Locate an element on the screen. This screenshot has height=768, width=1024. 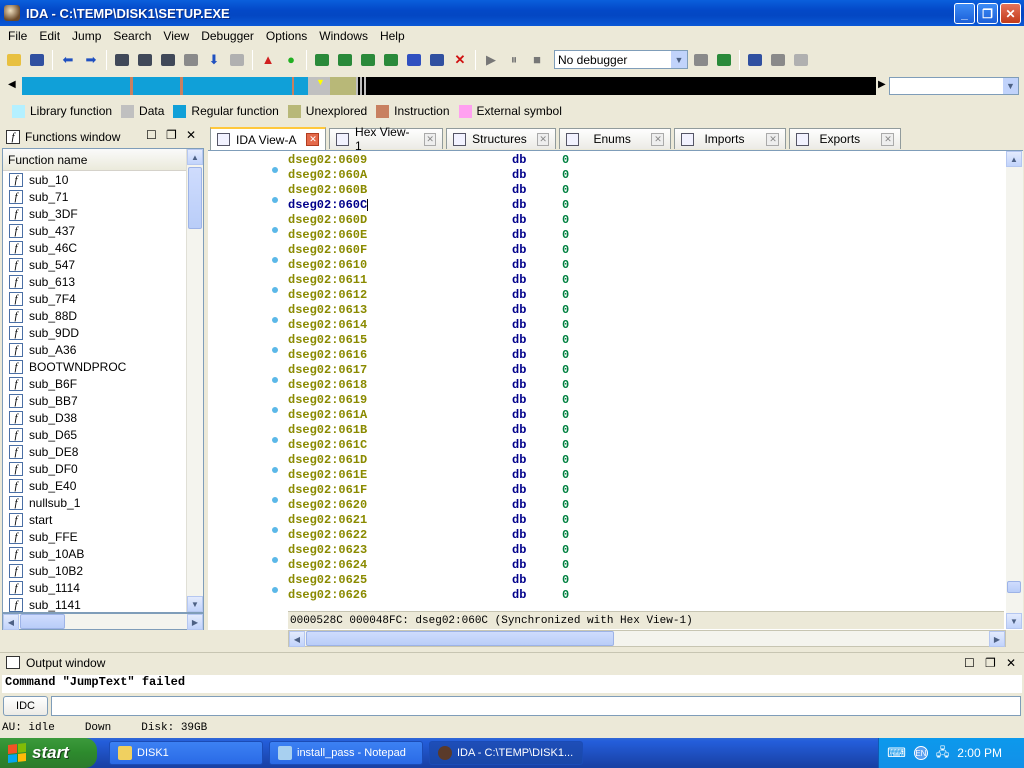
patch-icon is located at coordinates (437, 60).